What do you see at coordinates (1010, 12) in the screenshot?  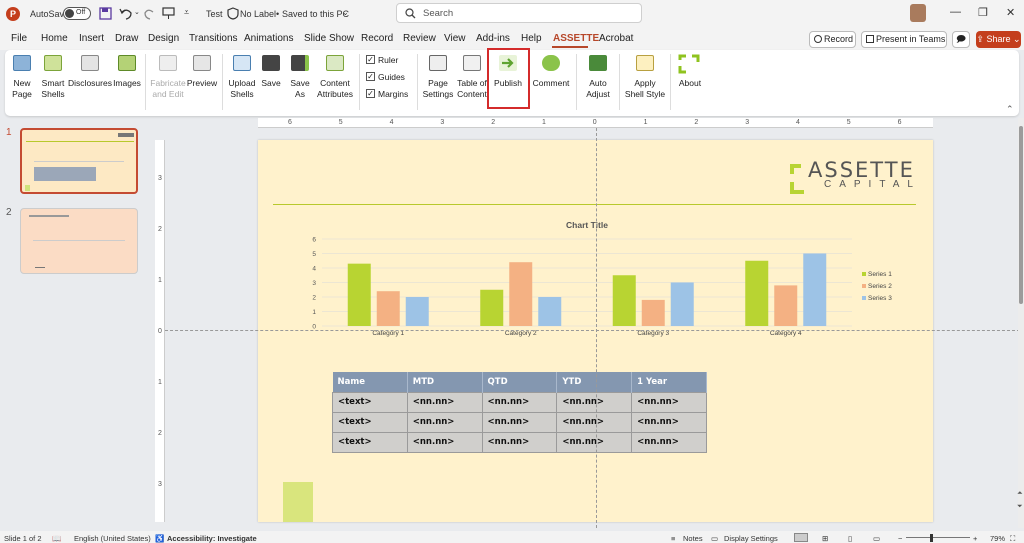 I see `close-icon: ✕` at bounding box center [1010, 12].